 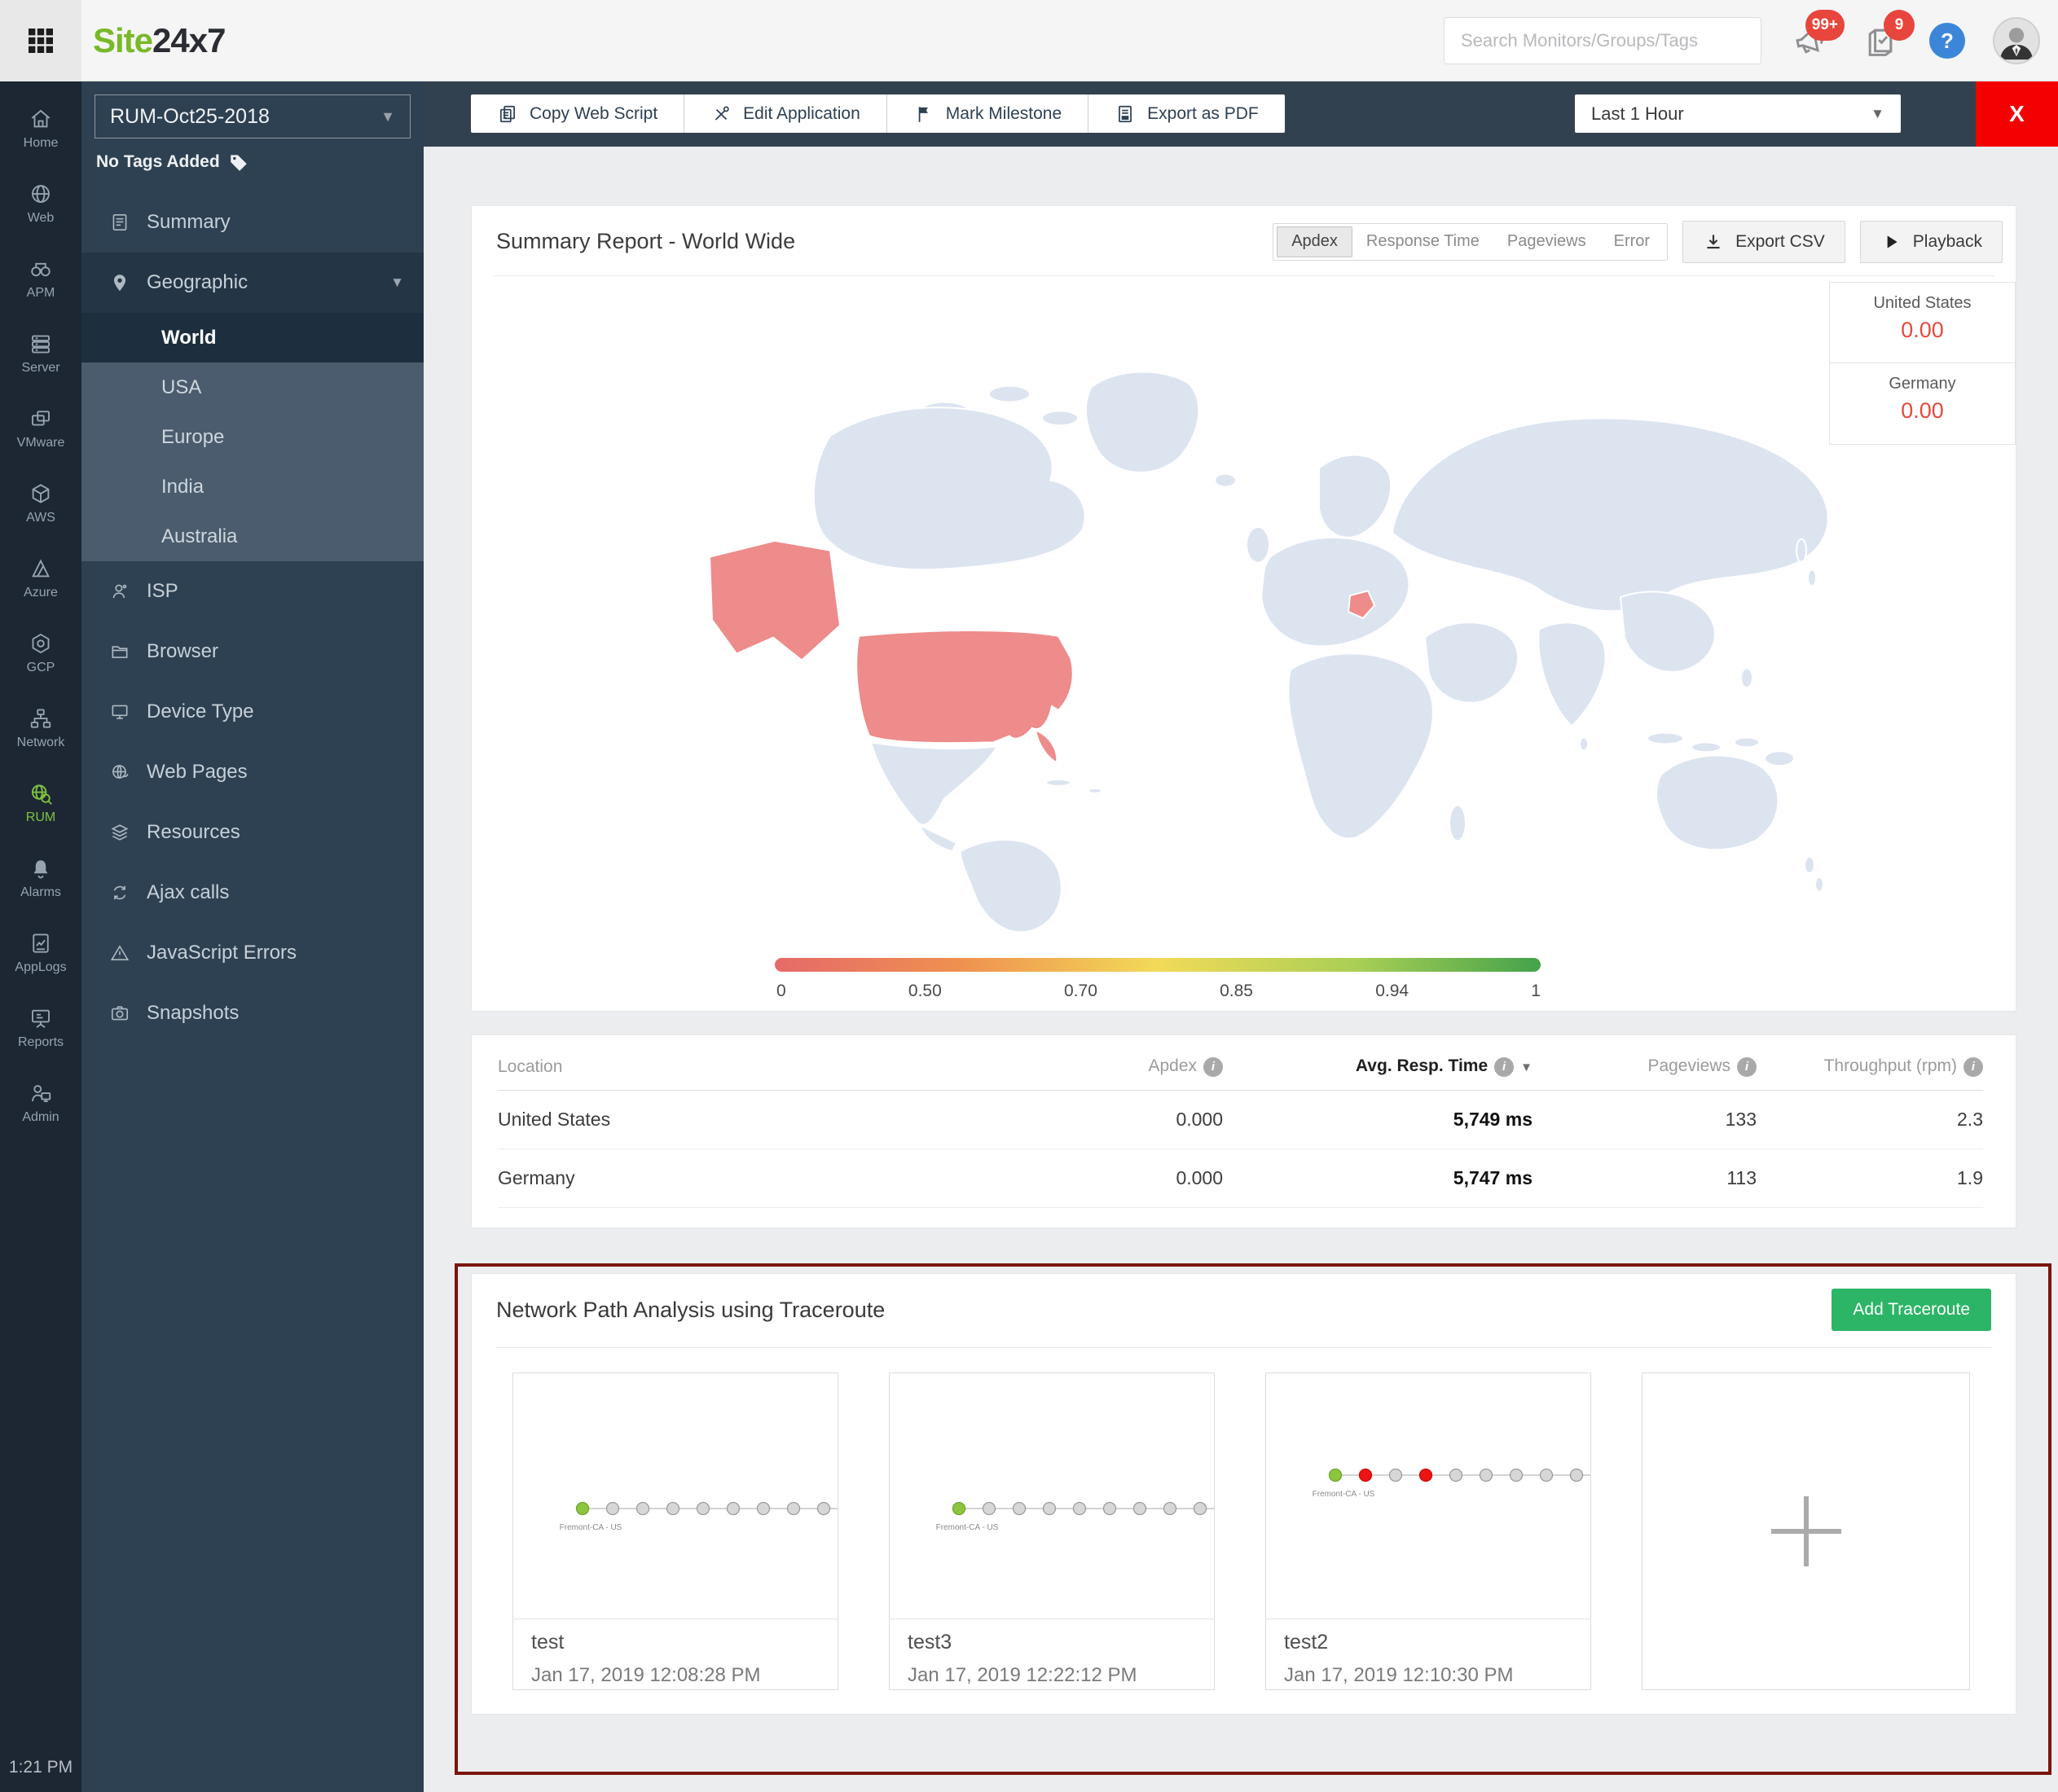 I want to click on time-range-select: Last 1 Hour ▼, so click(x=1738, y=113).